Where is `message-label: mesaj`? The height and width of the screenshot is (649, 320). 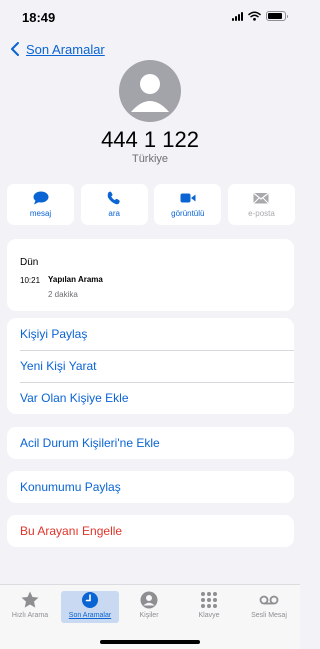
message-label: mesaj is located at coordinates (40, 213).